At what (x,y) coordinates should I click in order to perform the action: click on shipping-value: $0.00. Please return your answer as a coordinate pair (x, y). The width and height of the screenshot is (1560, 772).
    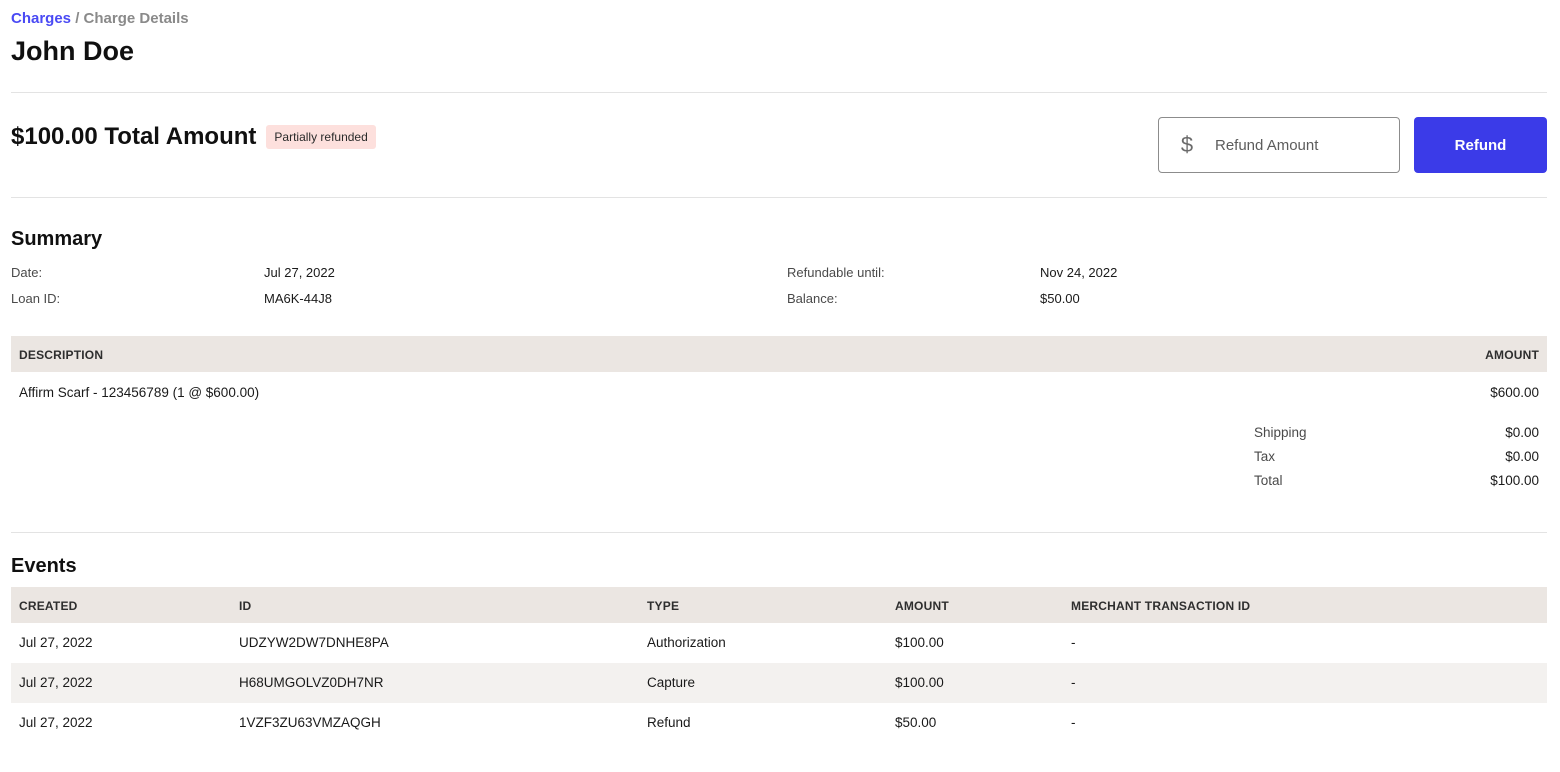
    Looking at the image, I should click on (1522, 432).